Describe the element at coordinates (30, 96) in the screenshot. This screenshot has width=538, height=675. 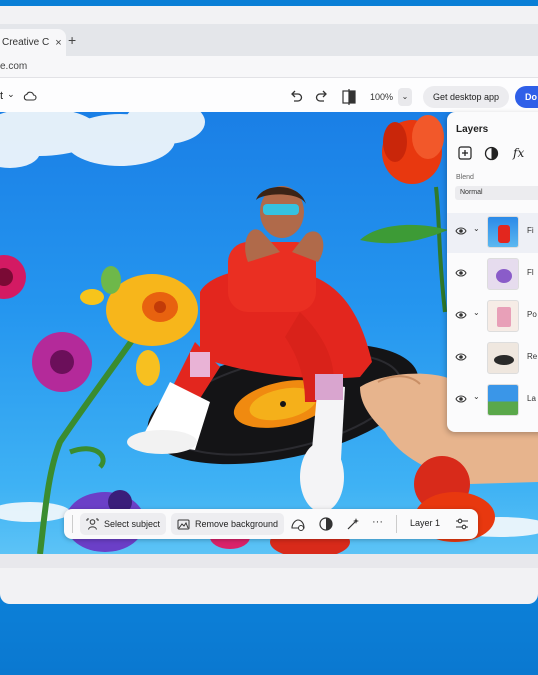
I see `cloud-icon` at that location.